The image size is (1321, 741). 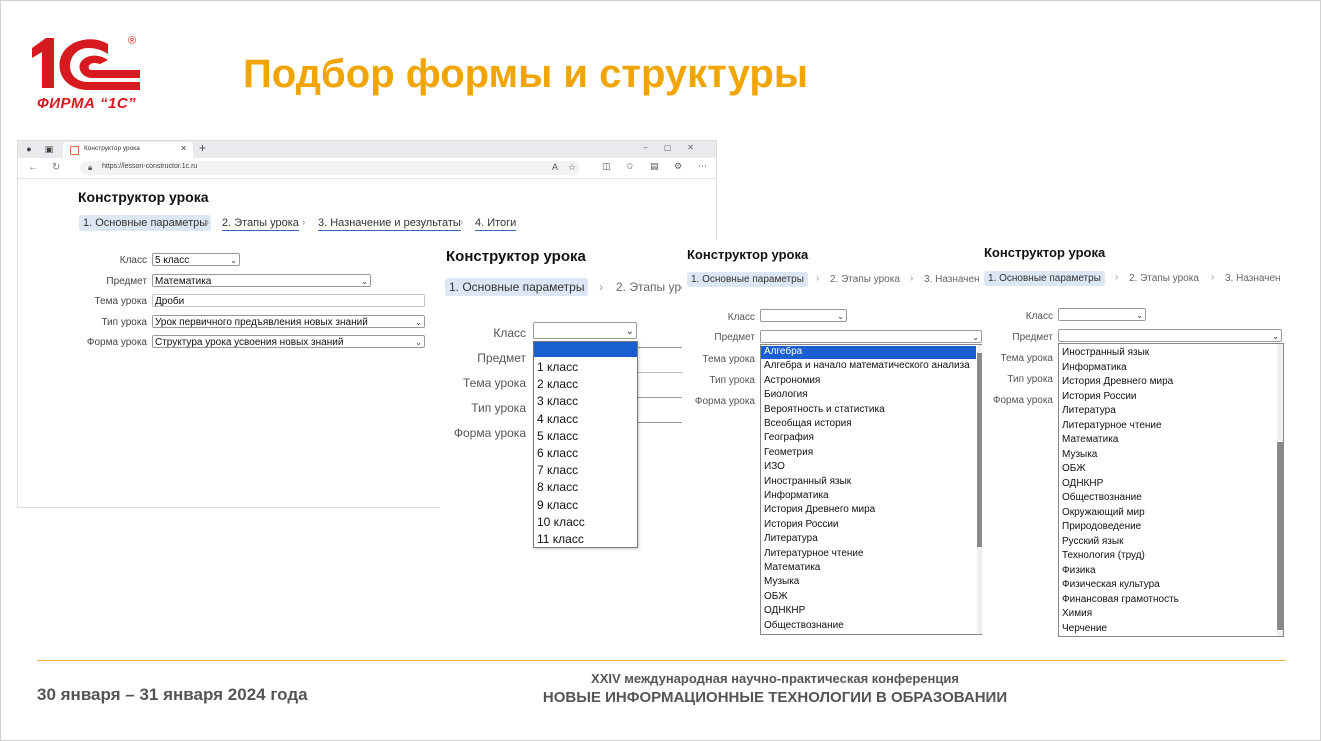 What do you see at coordinates (183, 148) in the screenshot?
I see `close-tab-icon: ✕` at bounding box center [183, 148].